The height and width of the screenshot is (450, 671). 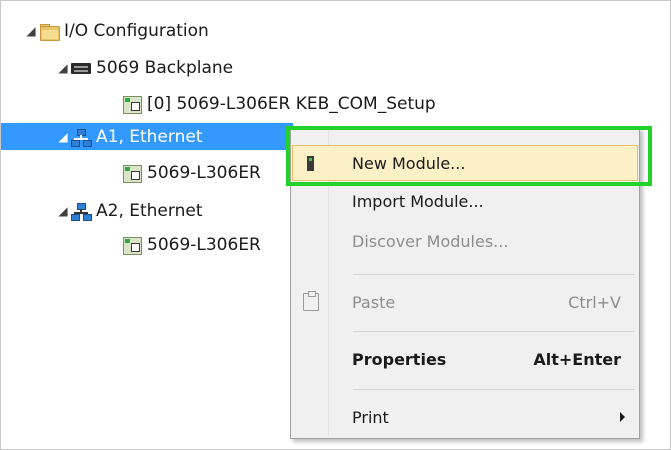 What do you see at coordinates (577, 359) in the screenshot?
I see `menu-item-shortcut: Alt+Enter` at bounding box center [577, 359].